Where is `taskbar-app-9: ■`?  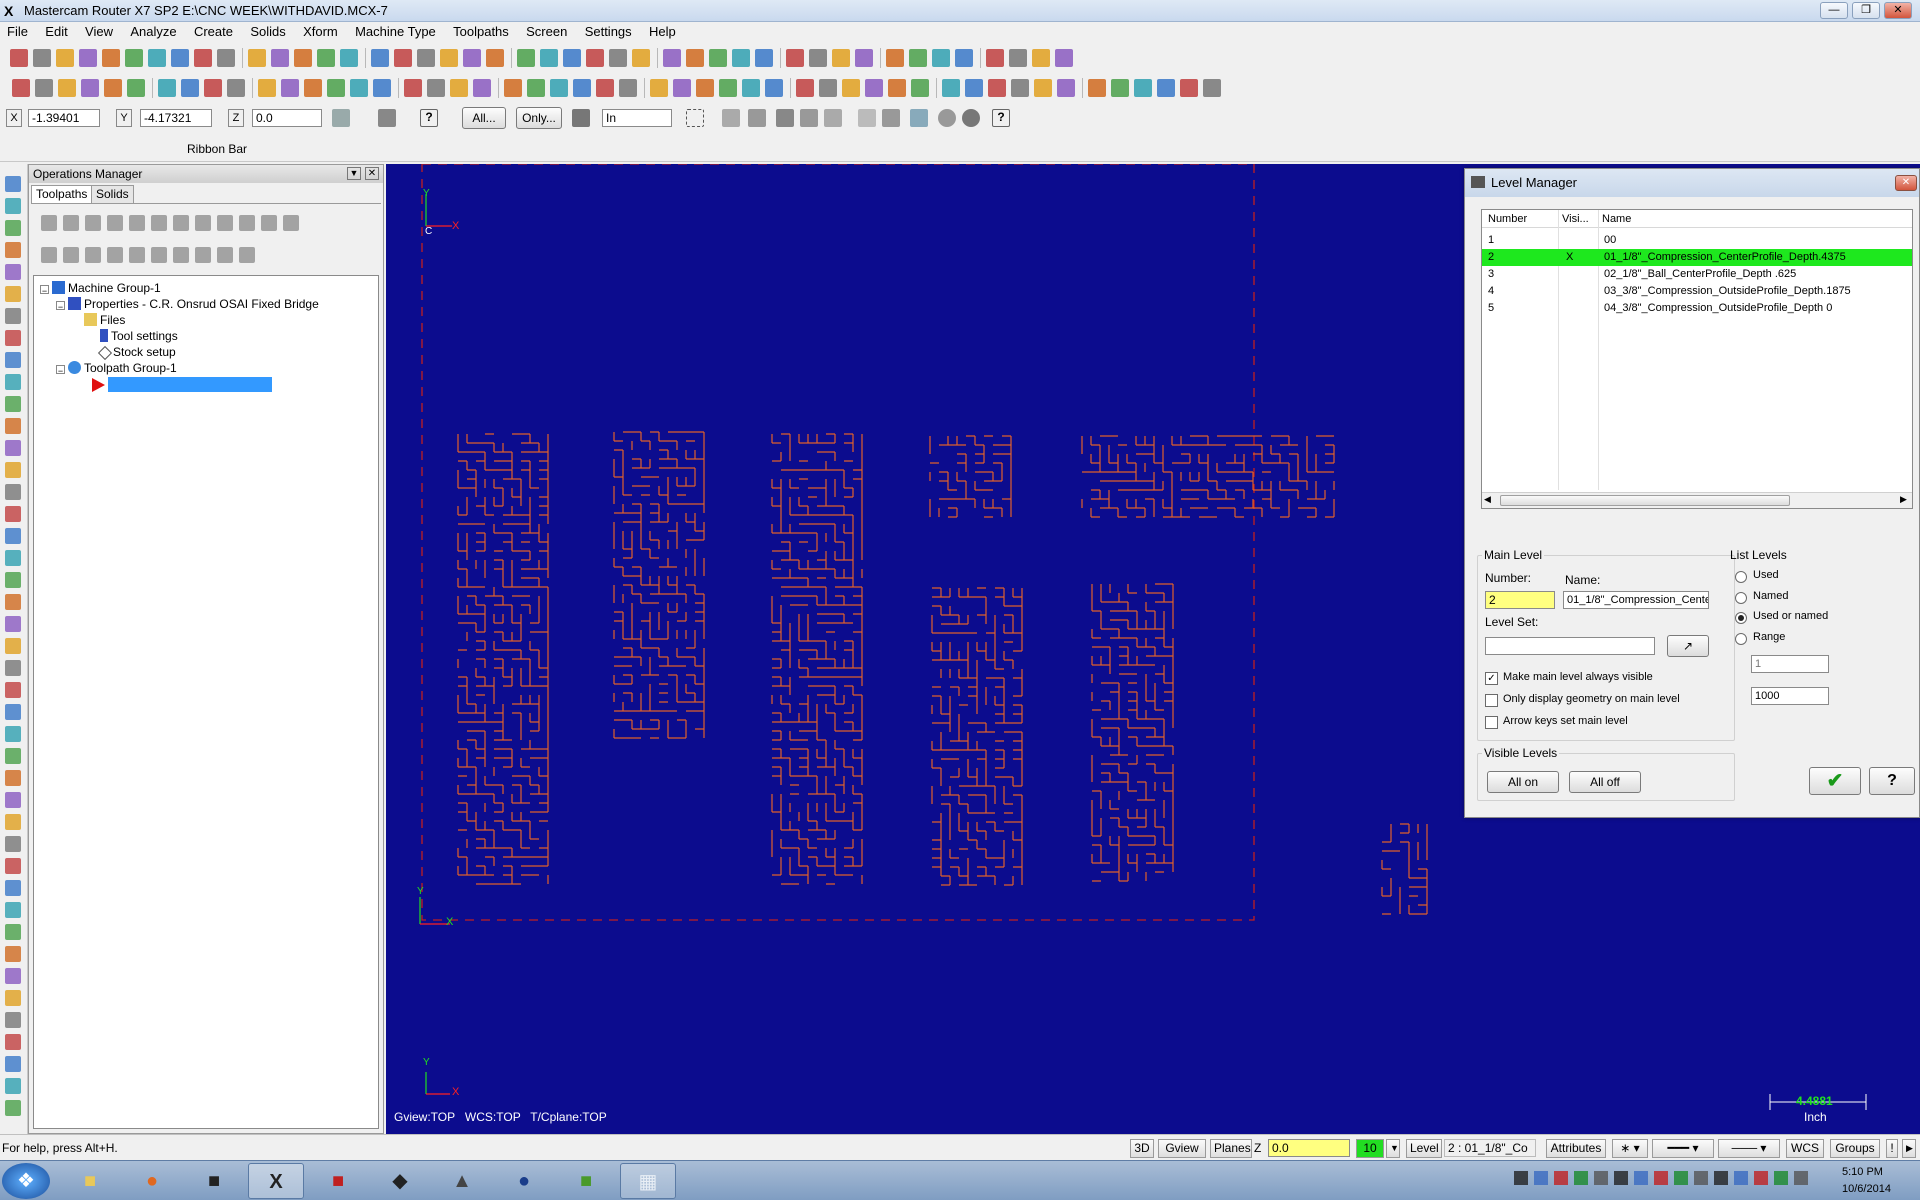
taskbar-app-9: ■ is located at coordinates (586, 1181).